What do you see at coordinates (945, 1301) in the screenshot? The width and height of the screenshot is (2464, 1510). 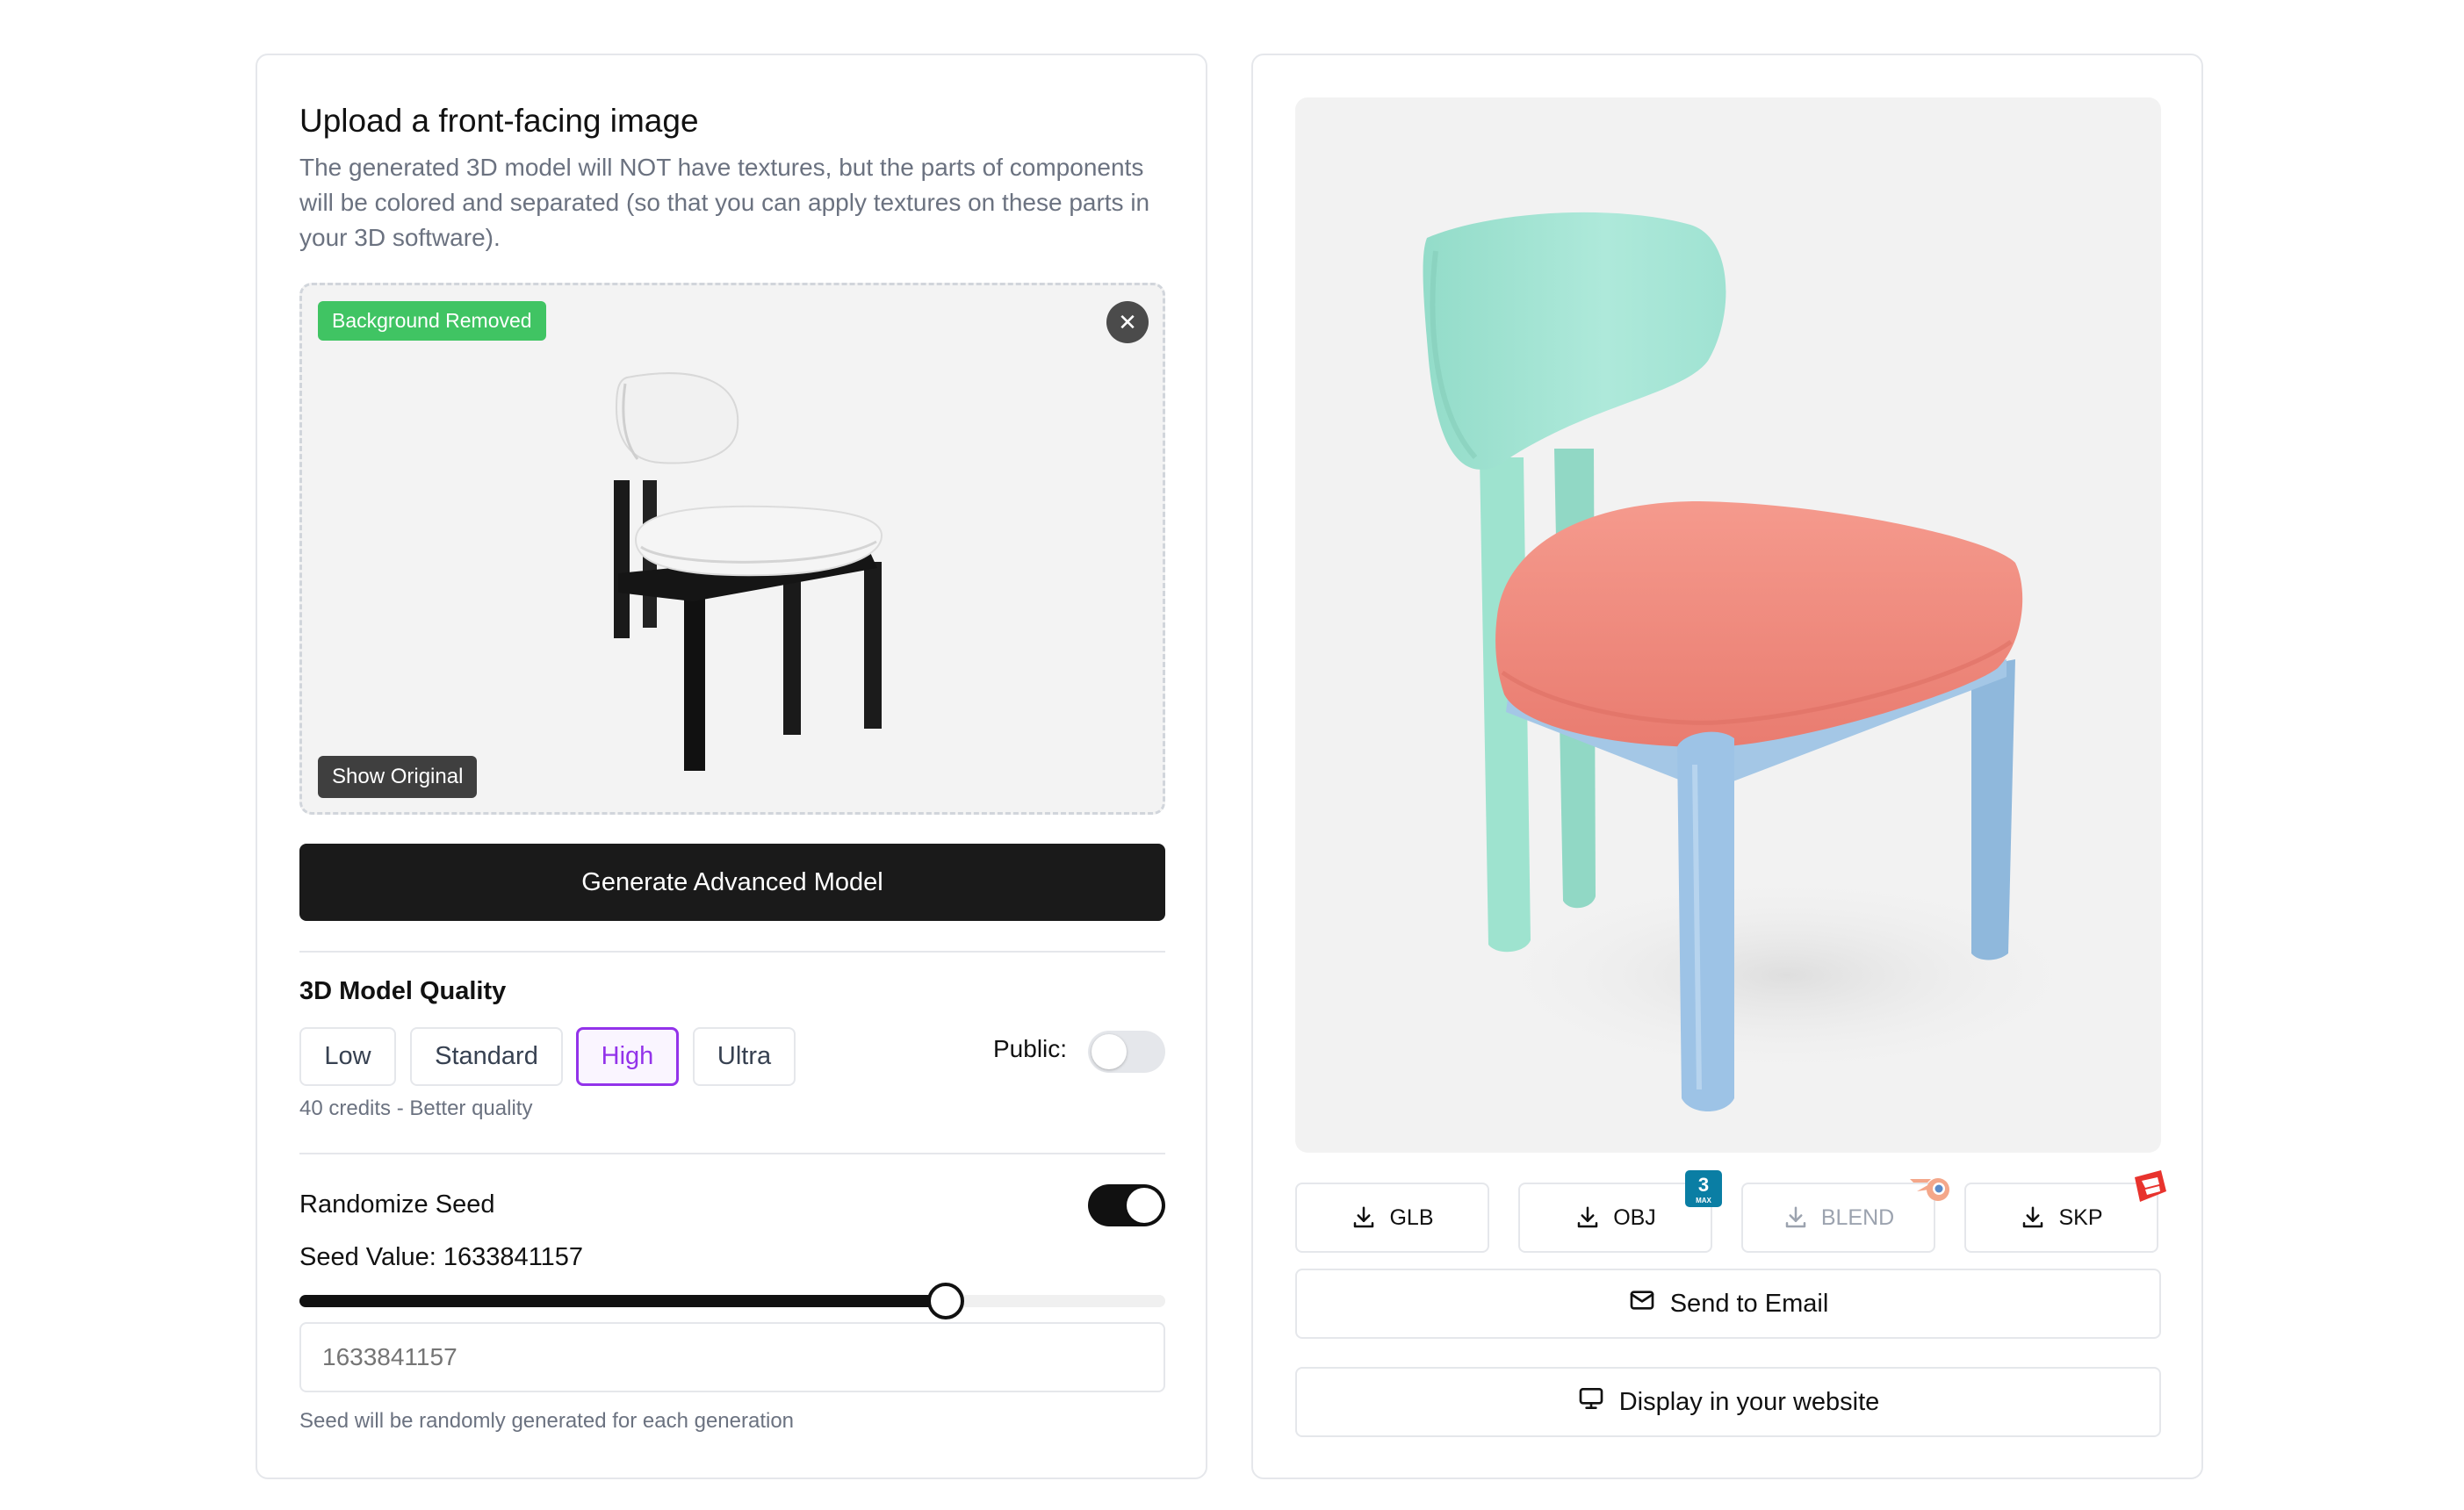 I see `seed-slider-thumb` at bounding box center [945, 1301].